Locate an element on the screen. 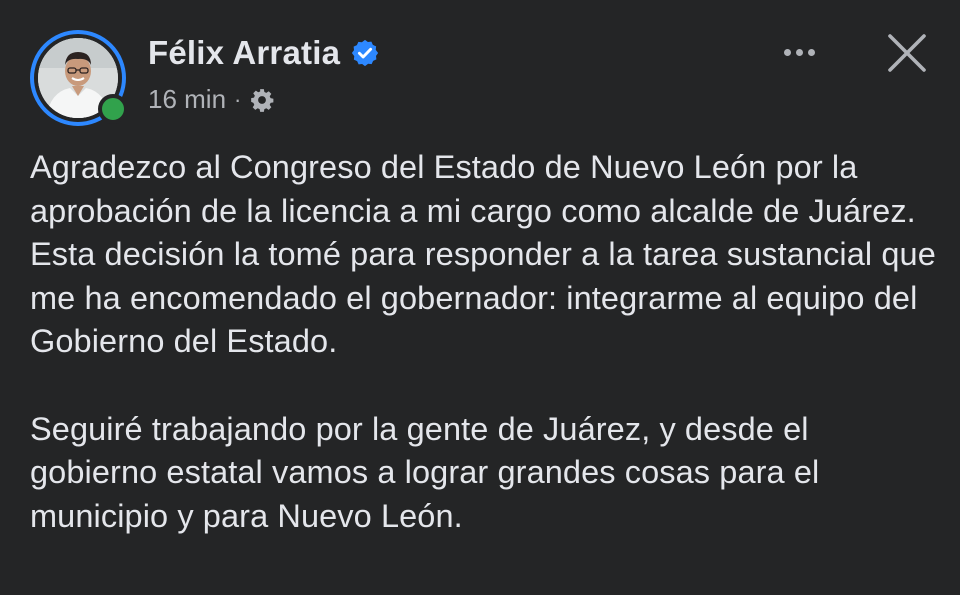  post-timestamp: 16 min is located at coordinates (187, 99).